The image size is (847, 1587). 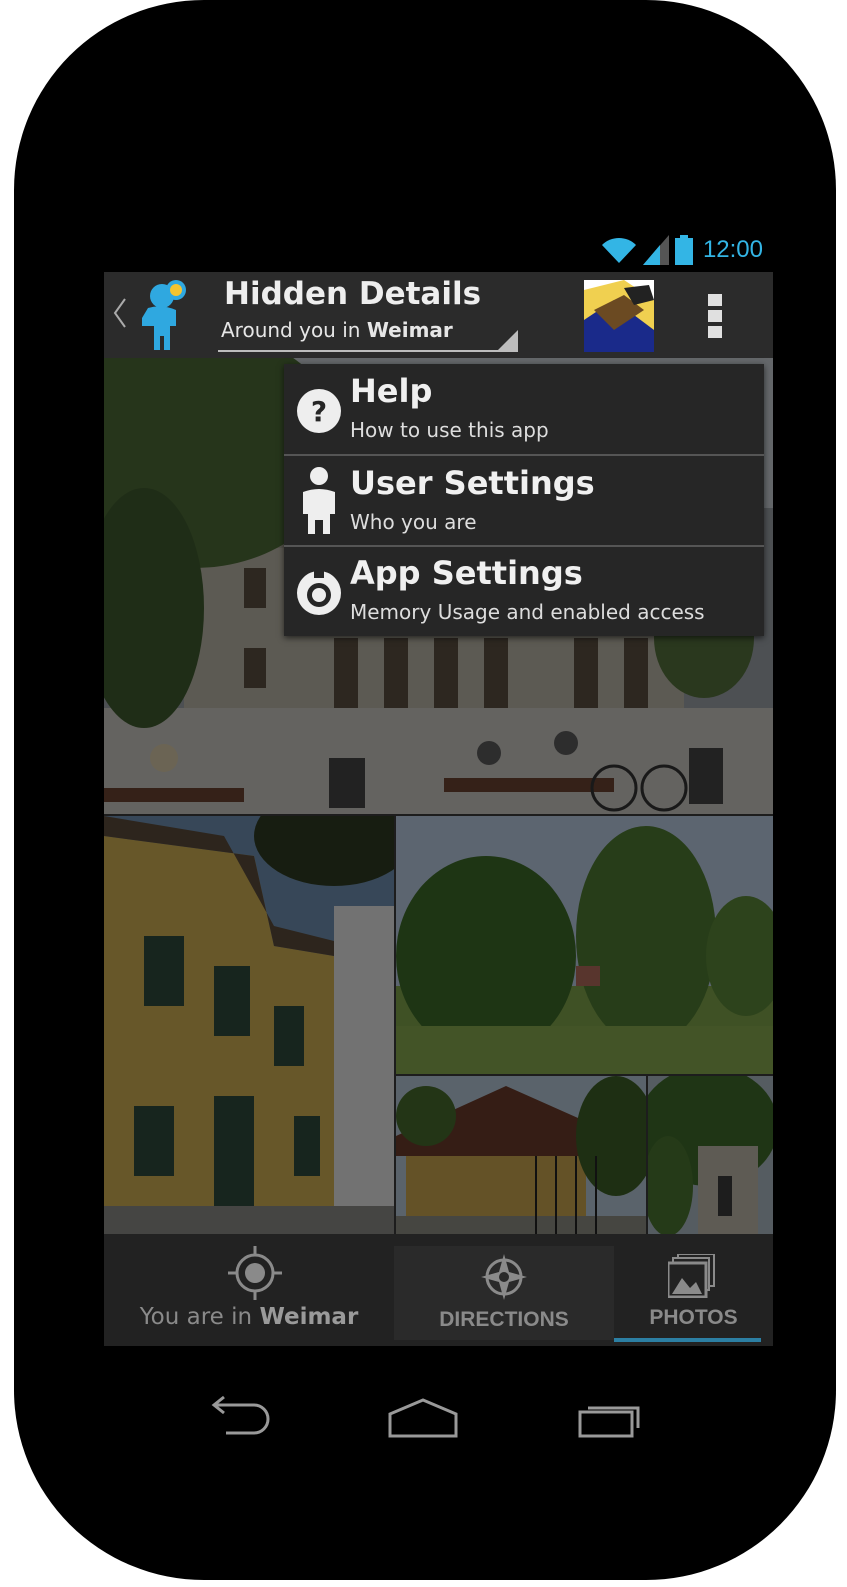 What do you see at coordinates (466, 573) in the screenshot?
I see `menu-item-title: App Settings` at bounding box center [466, 573].